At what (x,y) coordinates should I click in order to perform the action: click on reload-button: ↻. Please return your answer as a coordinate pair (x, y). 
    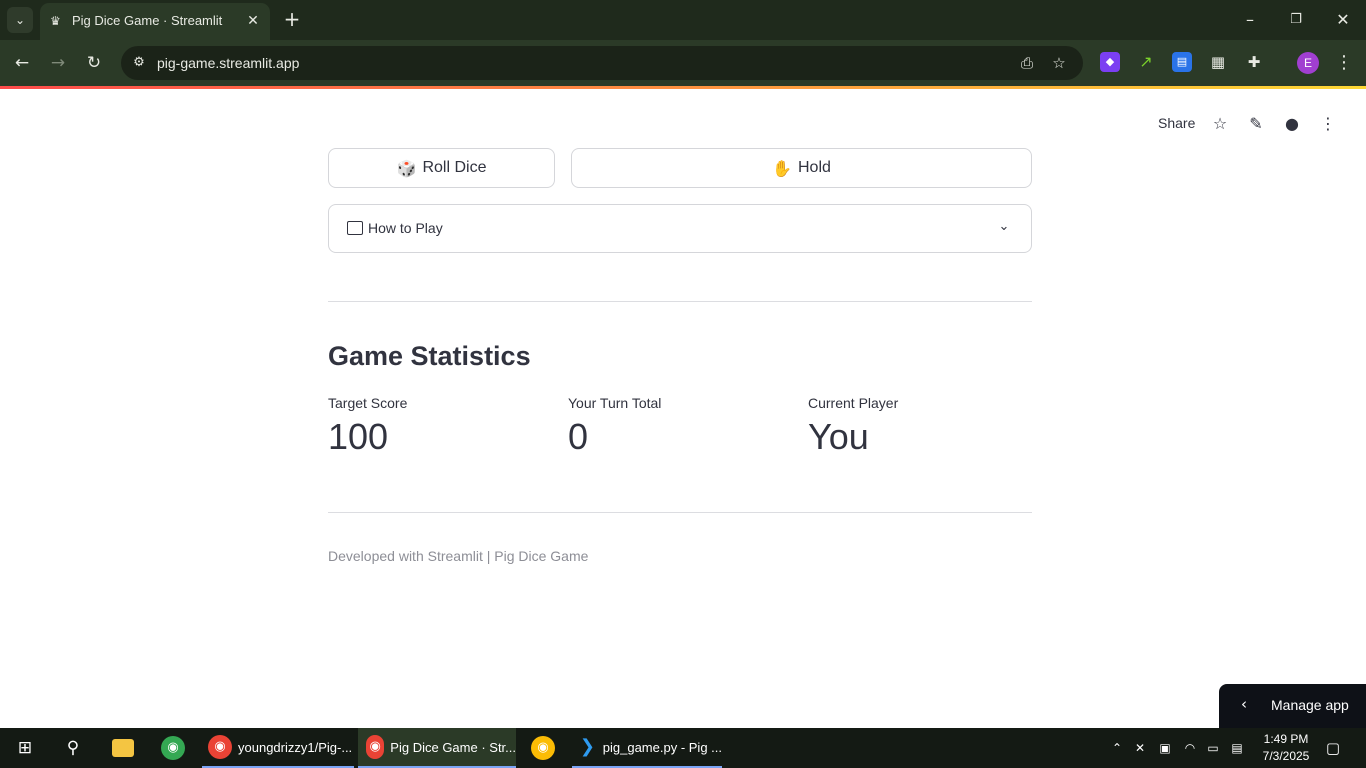
    Looking at the image, I should click on (94, 63).